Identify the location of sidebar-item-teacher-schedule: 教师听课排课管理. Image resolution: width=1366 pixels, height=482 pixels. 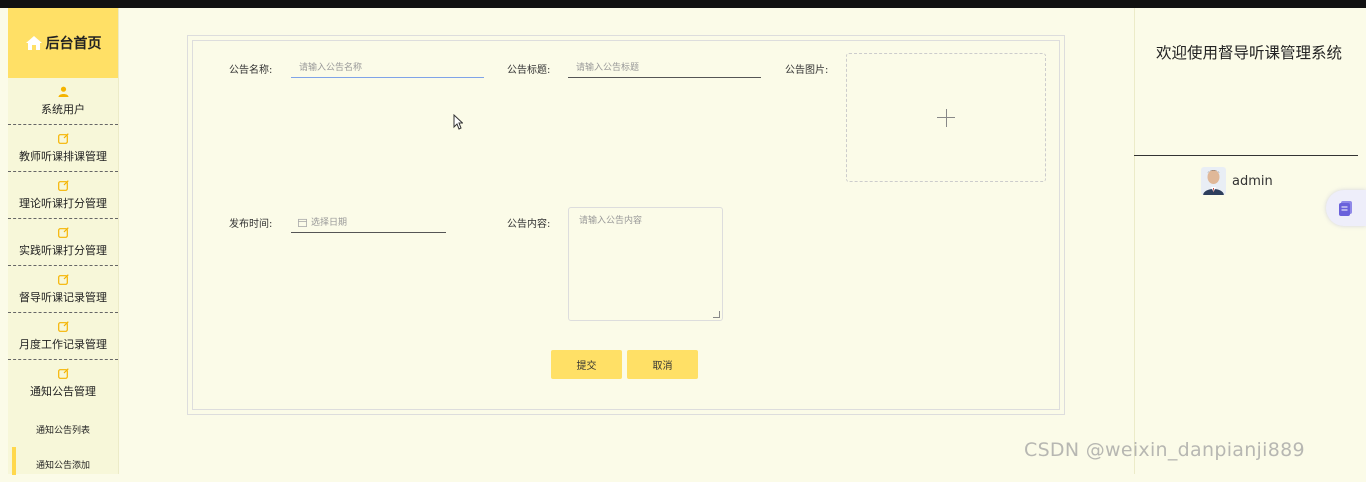
(63, 148).